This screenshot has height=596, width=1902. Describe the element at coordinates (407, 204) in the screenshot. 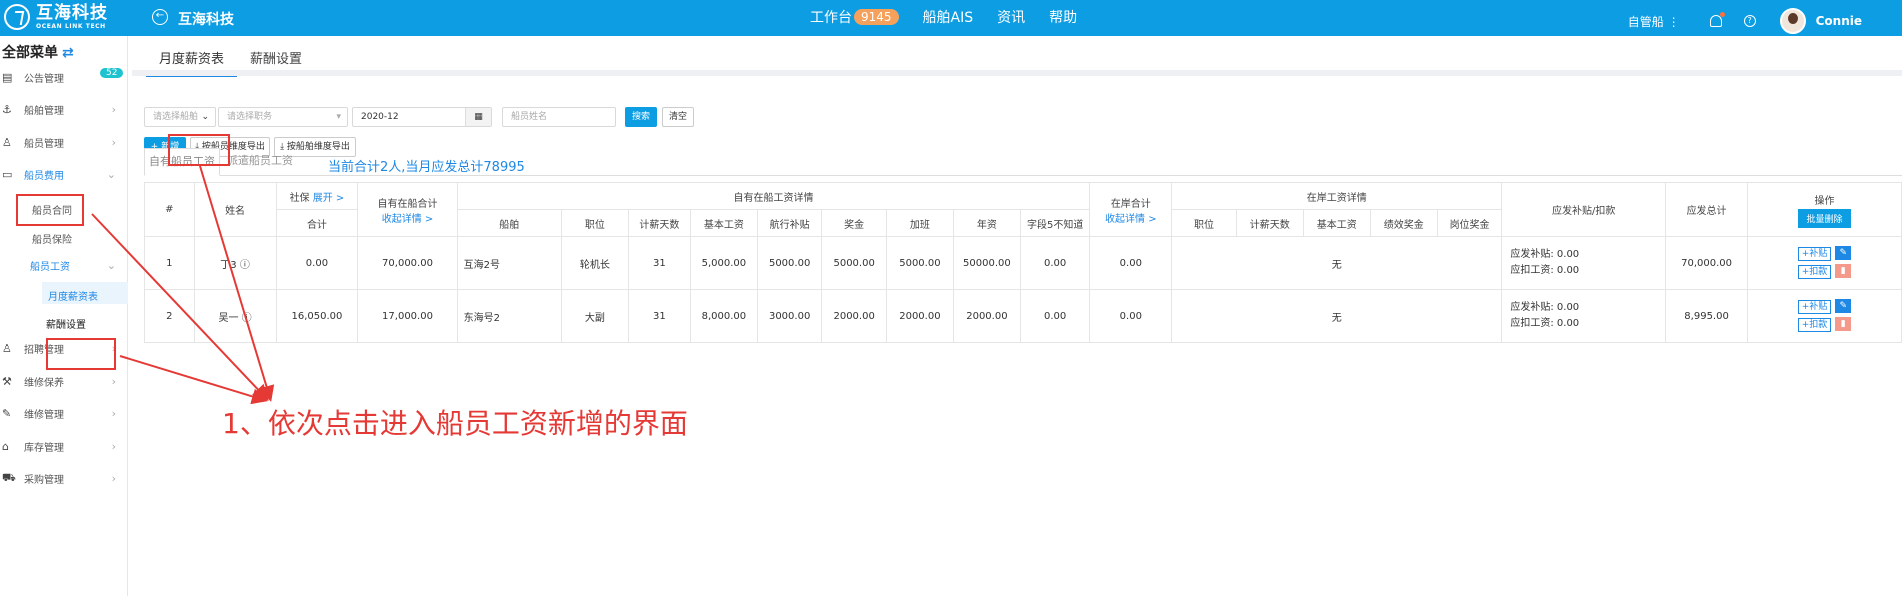

I see `col-onboard-total-label: 自有在船合计` at that location.